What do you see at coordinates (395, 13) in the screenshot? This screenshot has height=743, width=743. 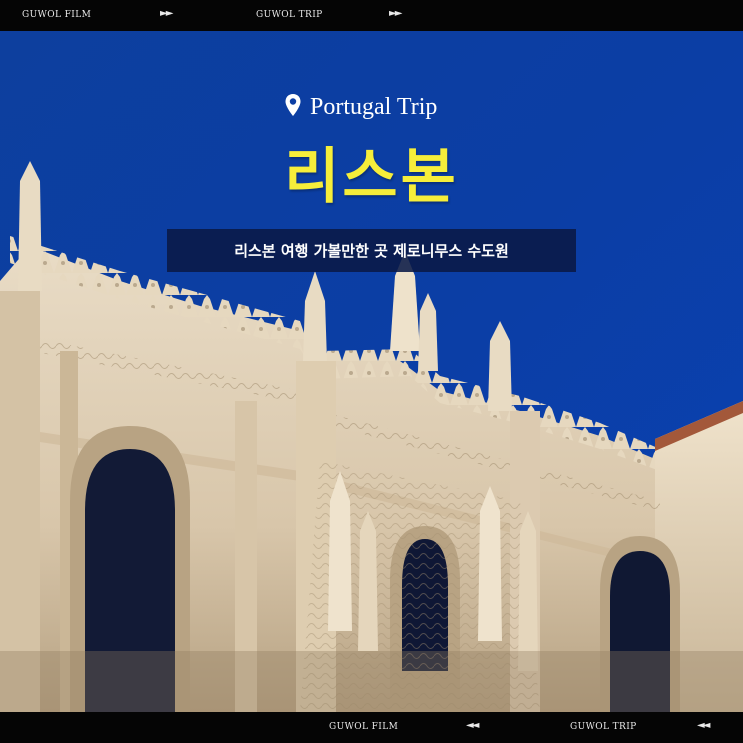 I see `top-forward-icon-2: ►►` at bounding box center [395, 13].